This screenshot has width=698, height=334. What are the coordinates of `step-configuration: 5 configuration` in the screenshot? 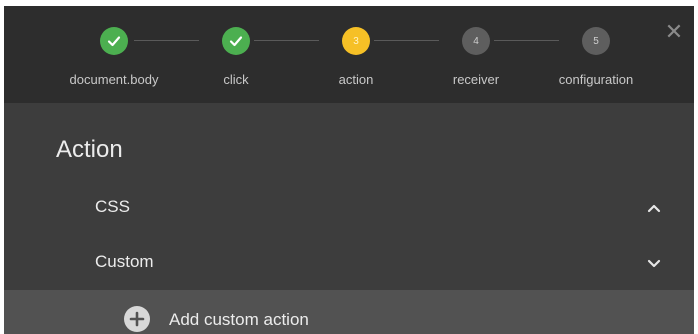 It's located at (596, 54).